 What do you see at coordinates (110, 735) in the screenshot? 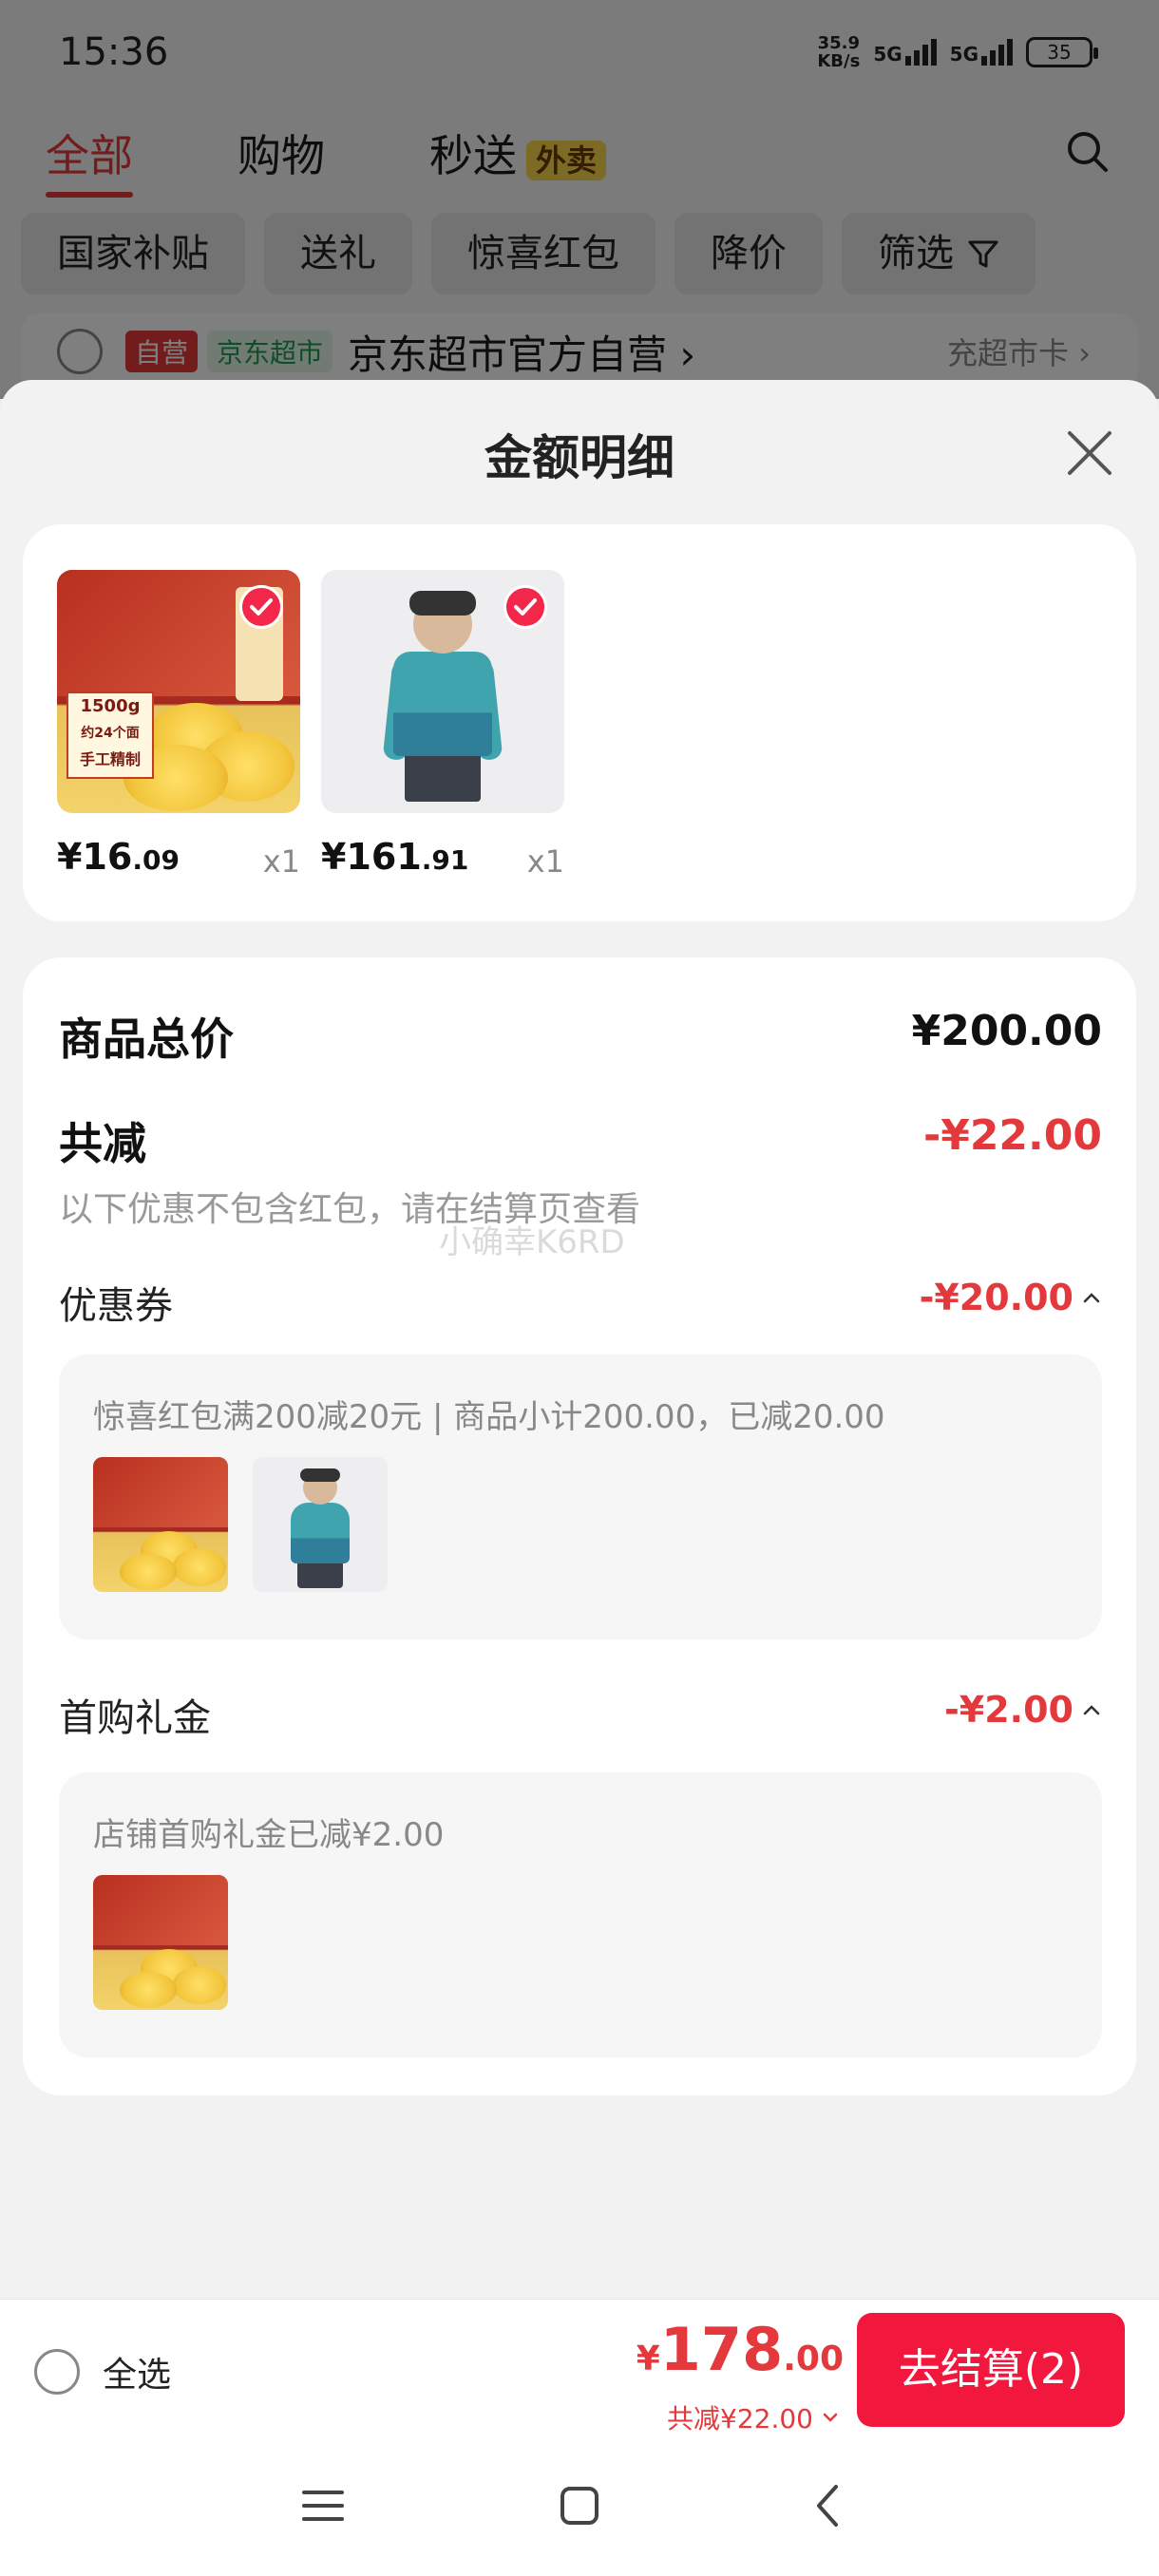
I see `noodle-label: 1500g 约24个面 手工精制` at bounding box center [110, 735].